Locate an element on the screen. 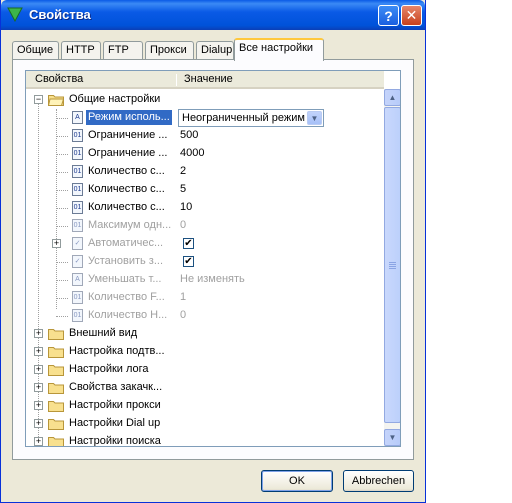 The height and width of the screenshot is (503, 512). property-value: 5 is located at coordinates (183, 189).